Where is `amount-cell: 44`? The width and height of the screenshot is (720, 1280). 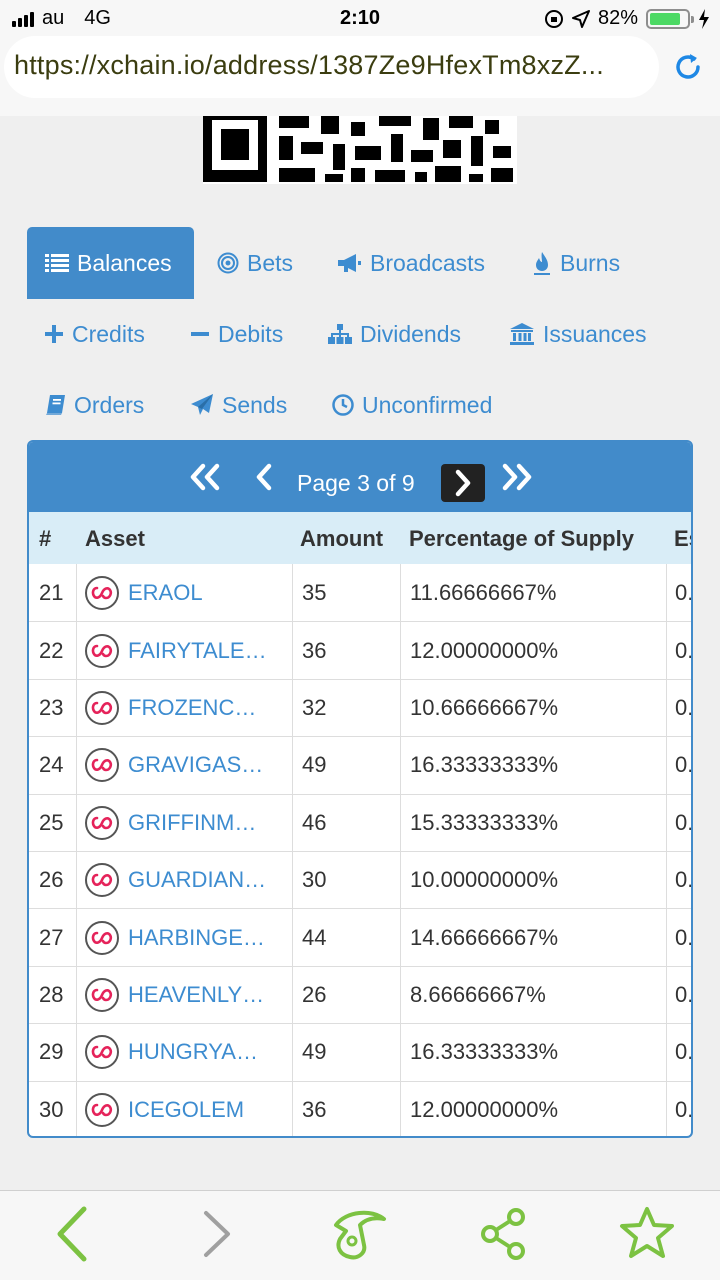 amount-cell: 44 is located at coordinates (346, 937).